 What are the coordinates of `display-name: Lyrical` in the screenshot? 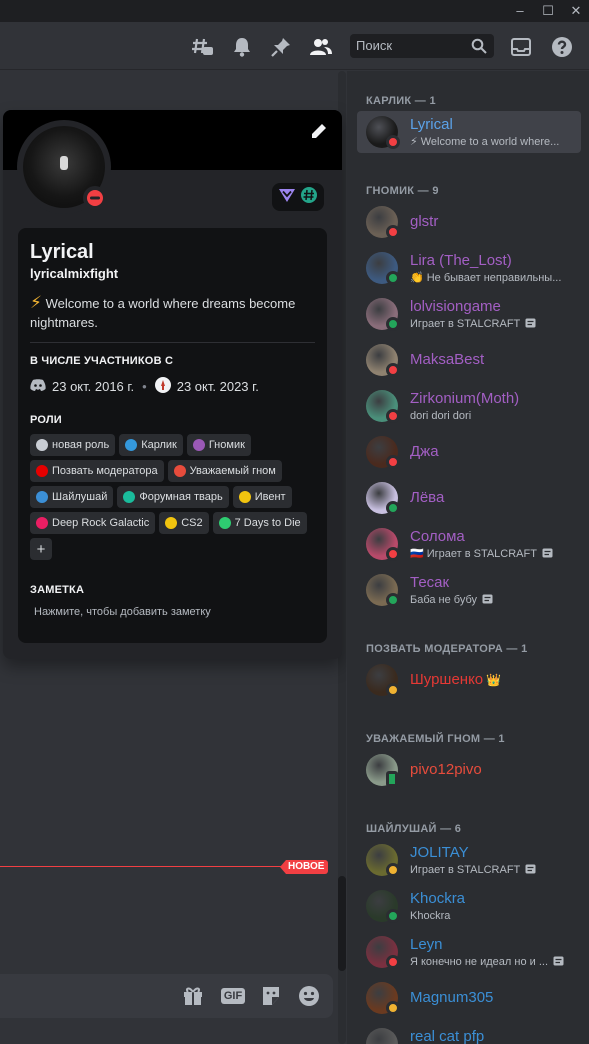 It's located at (62, 252).